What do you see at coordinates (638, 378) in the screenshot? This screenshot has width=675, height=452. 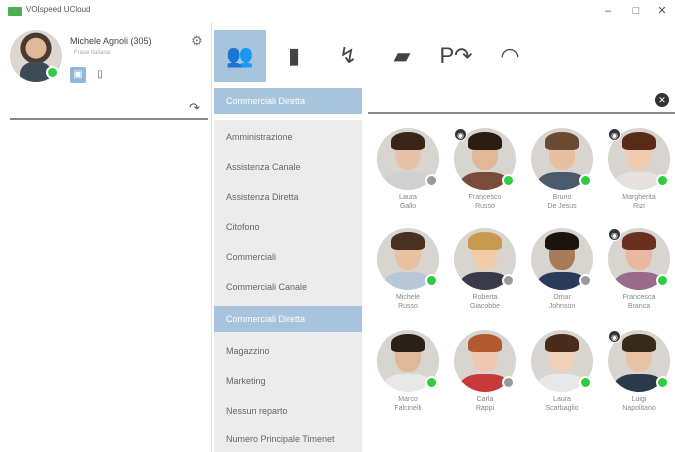 I see `contact-card: ◉ Luigi Napolitano` at bounding box center [638, 378].